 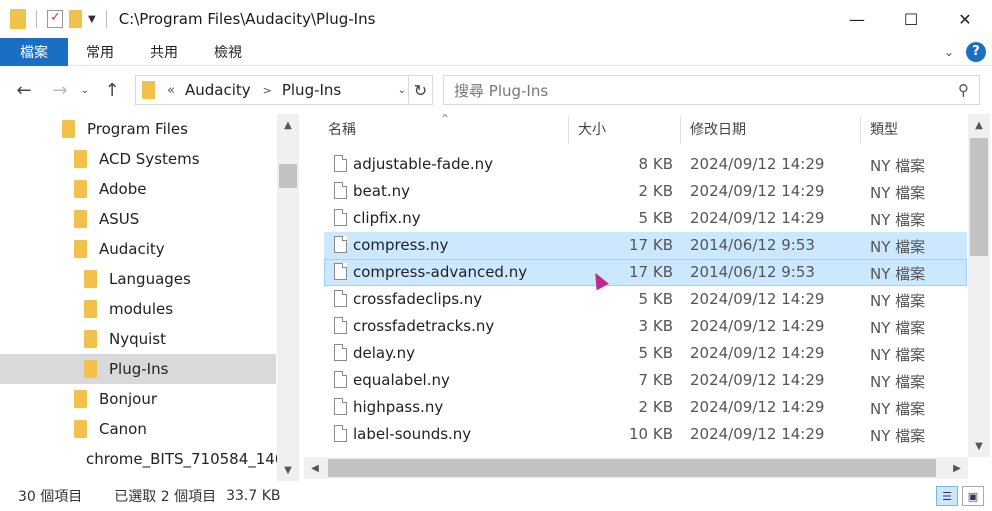 I want to click on file-name: label-sounds.ny, so click(x=412, y=434).